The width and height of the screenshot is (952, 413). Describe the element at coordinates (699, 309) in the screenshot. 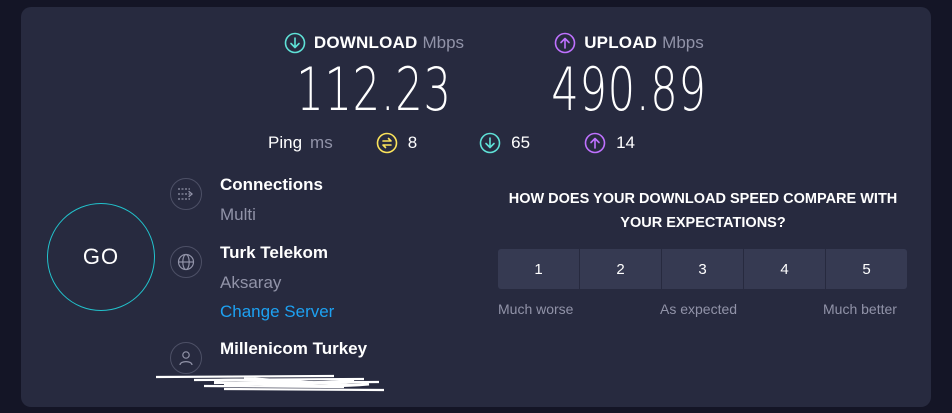

I see `rating-mid-label: As expected` at that location.